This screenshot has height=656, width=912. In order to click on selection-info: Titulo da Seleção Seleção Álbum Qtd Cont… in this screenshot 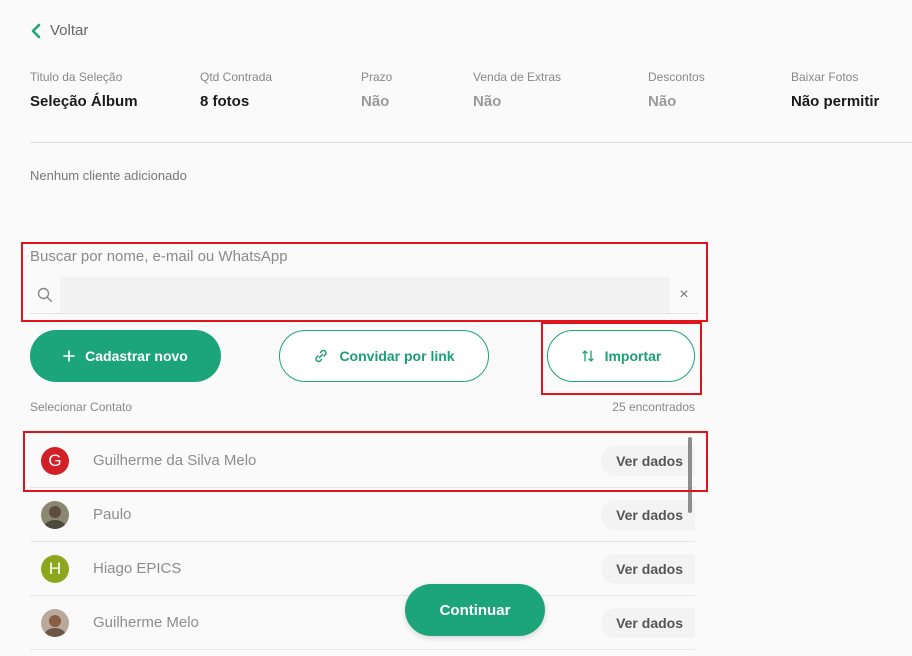, I will do `click(456, 90)`.